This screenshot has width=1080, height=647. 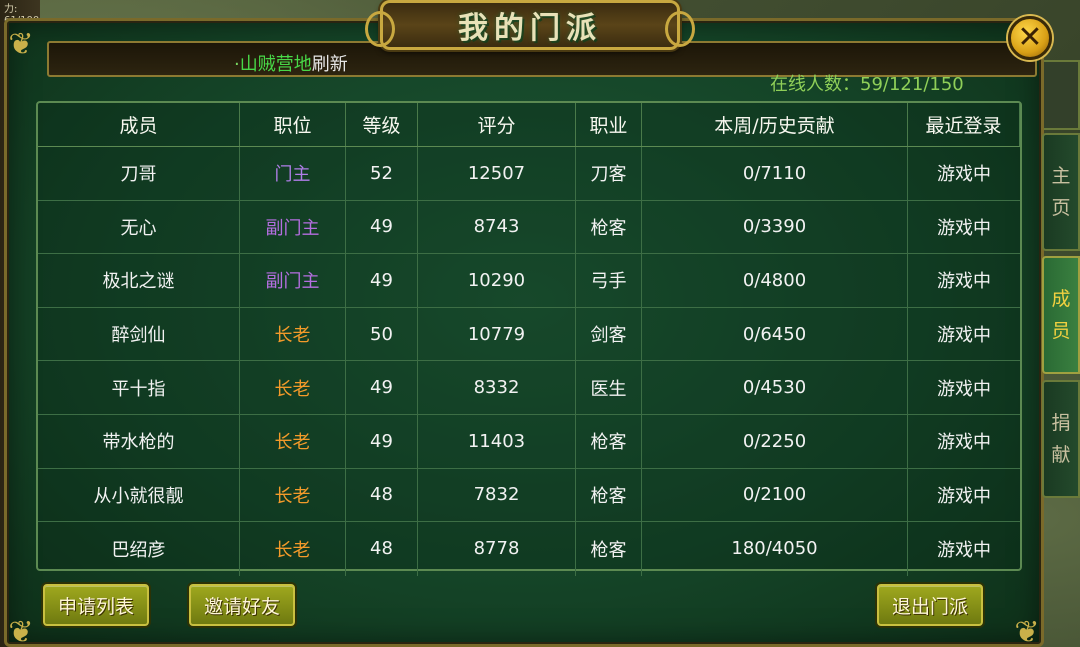 I want to click on member-score: 8778, so click(x=497, y=549).